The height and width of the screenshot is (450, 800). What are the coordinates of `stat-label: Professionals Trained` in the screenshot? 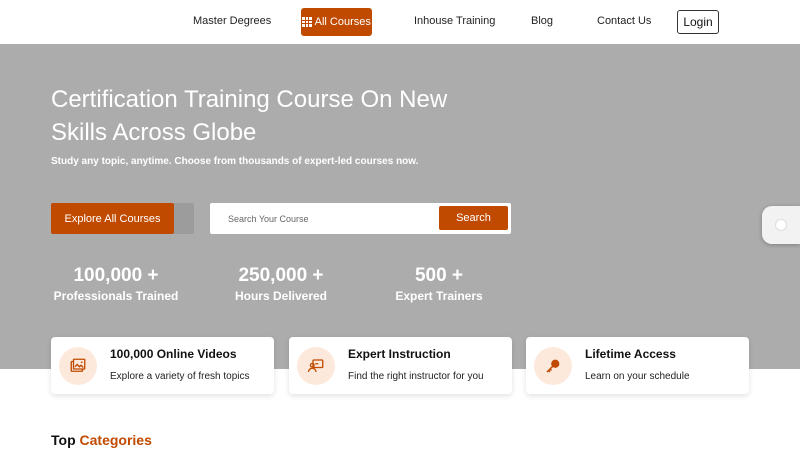 It's located at (116, 296).